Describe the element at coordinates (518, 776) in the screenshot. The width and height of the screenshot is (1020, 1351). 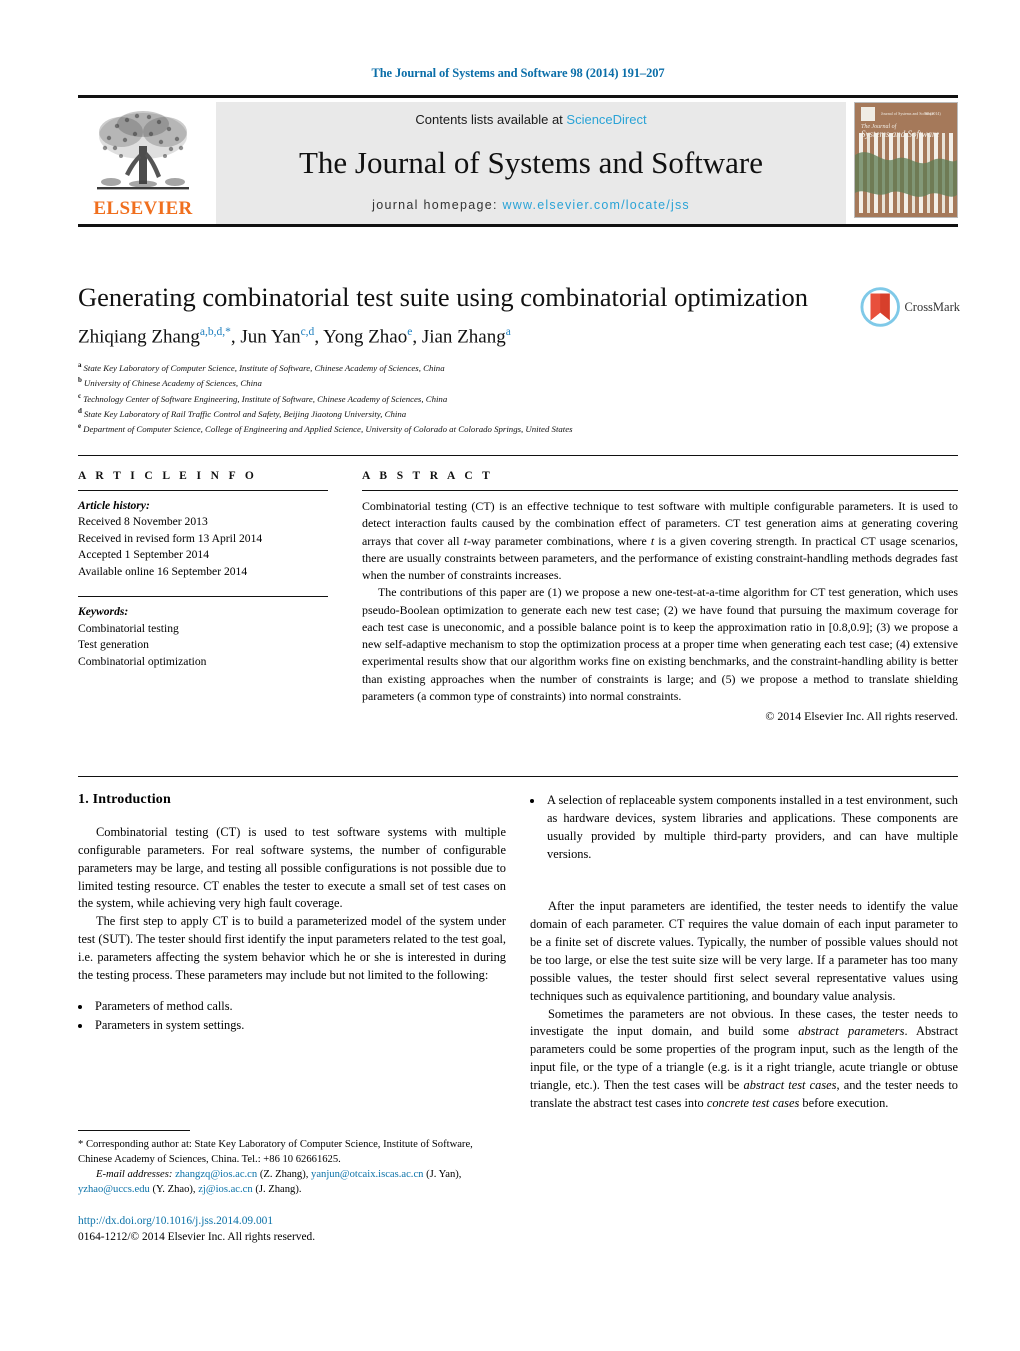
I see `info-rule-bottom` at that location.